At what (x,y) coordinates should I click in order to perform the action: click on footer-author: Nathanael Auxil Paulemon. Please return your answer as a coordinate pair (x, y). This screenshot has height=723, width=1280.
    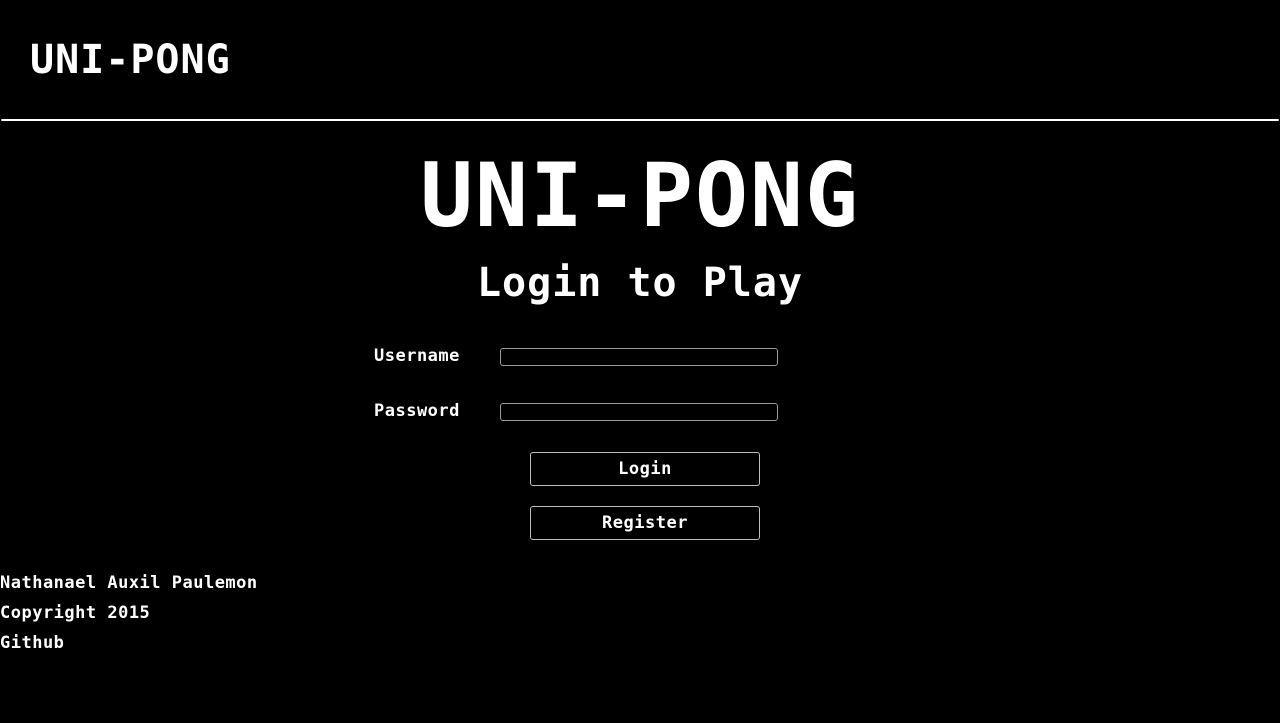
    Looking at the image, I should click on (129, 583).